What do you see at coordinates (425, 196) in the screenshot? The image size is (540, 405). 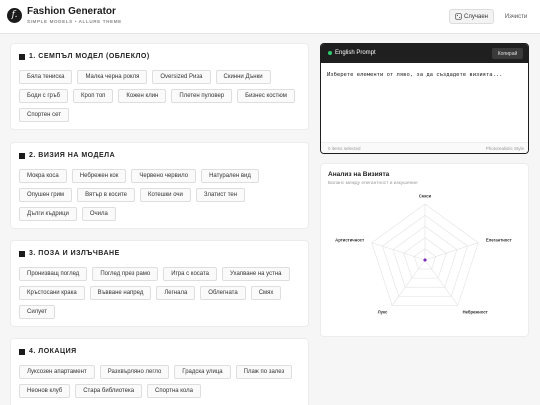 I see `radar-axis-label: Секси` at bounding box center [425, 196].